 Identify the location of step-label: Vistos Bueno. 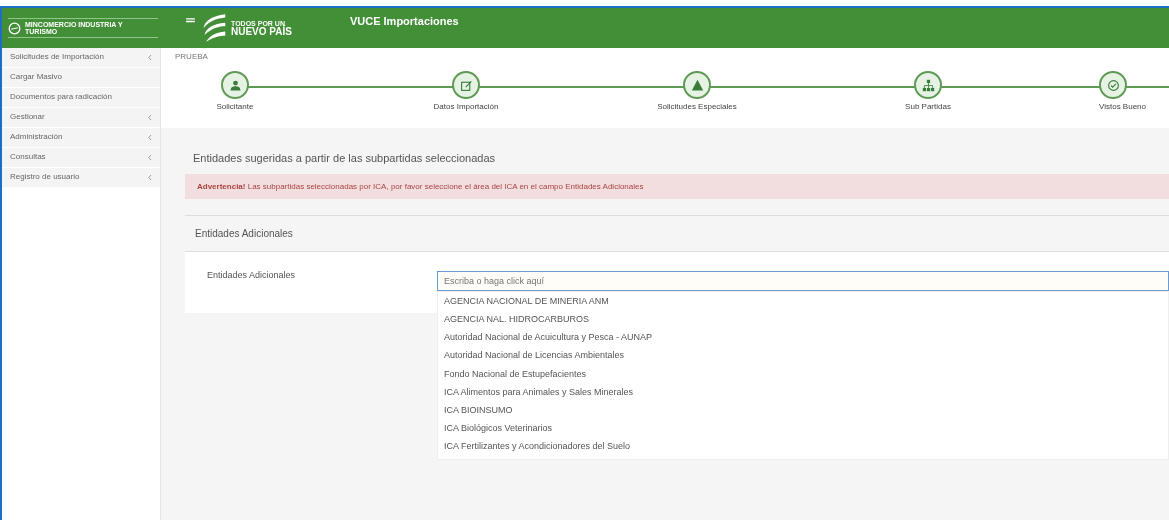
(1122, 106).